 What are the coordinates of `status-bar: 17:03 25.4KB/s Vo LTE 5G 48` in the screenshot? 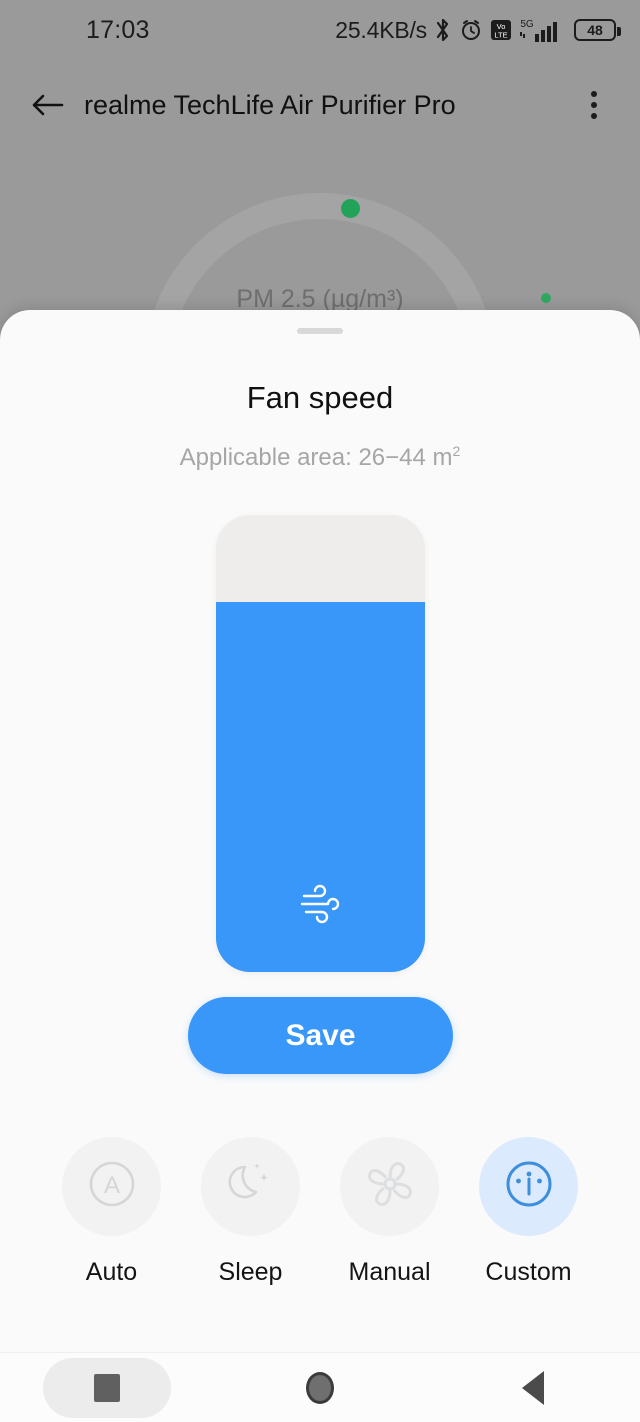 It's located at (320, 30).